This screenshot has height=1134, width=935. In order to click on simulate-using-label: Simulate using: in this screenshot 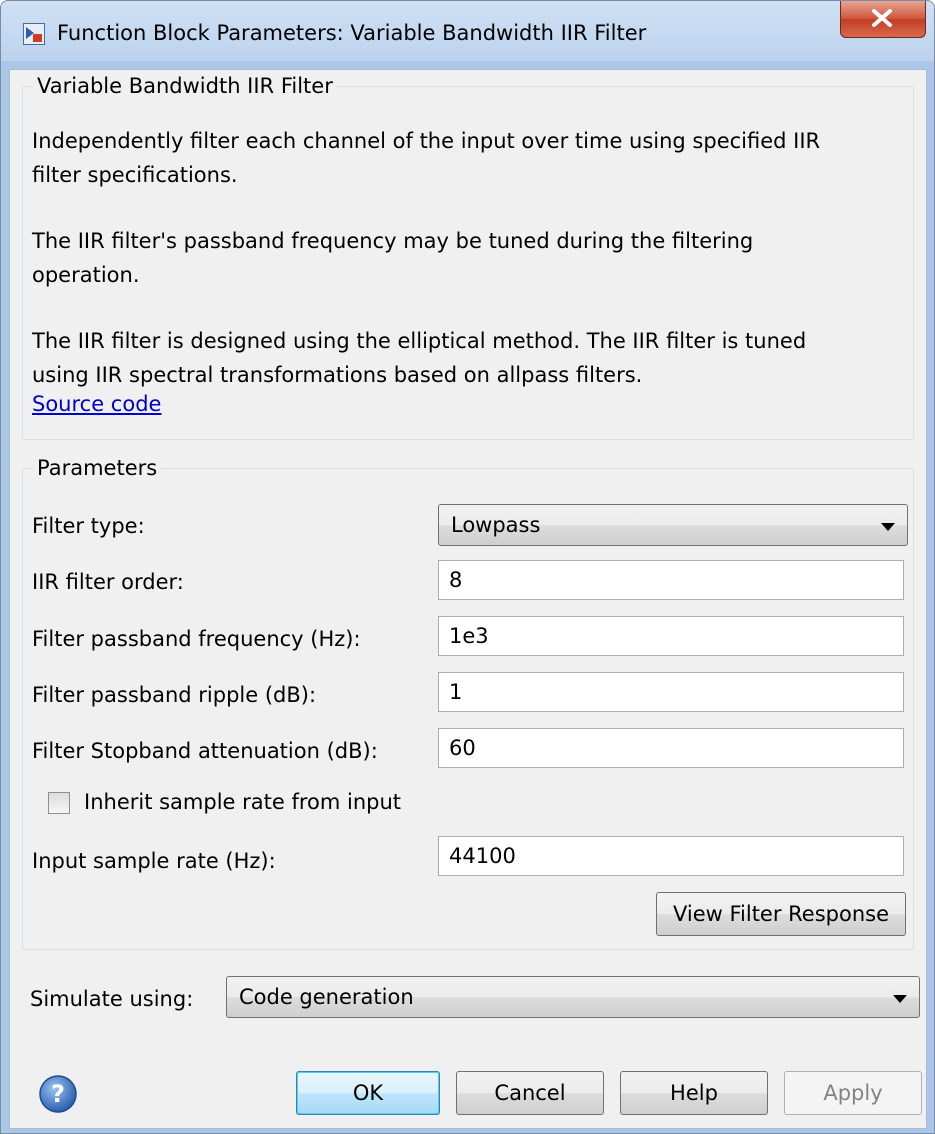, I will do `click(112, 999)`.